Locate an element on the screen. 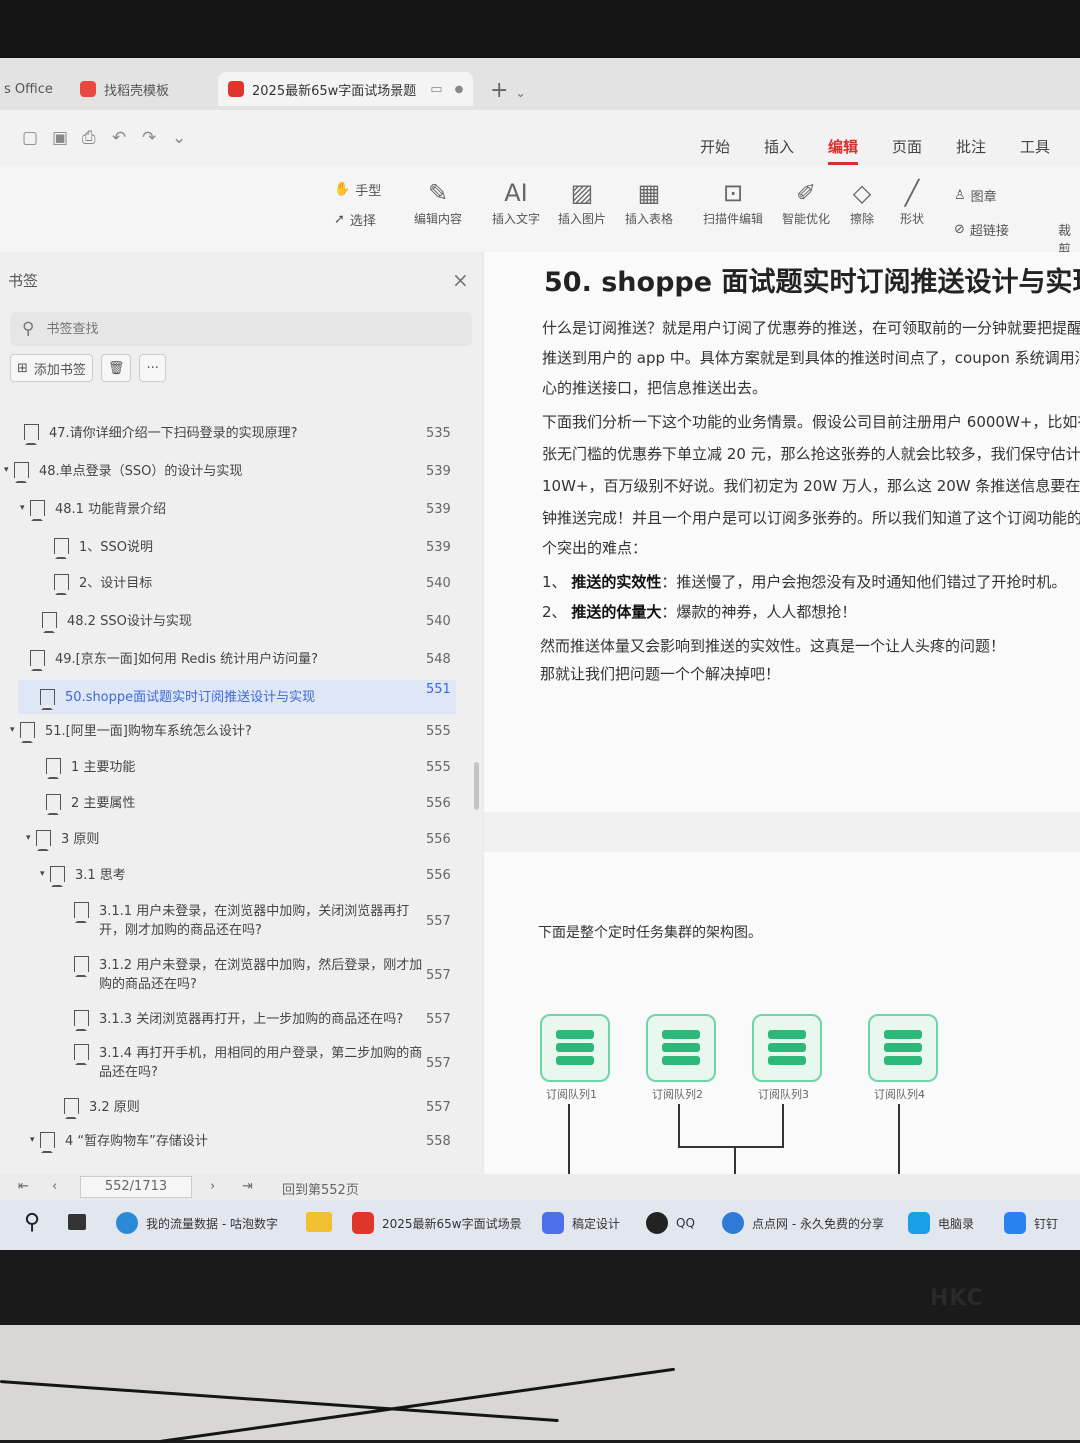  taskbar-dingtalk: 钉钉 is located at coordinates (1031, 1223).